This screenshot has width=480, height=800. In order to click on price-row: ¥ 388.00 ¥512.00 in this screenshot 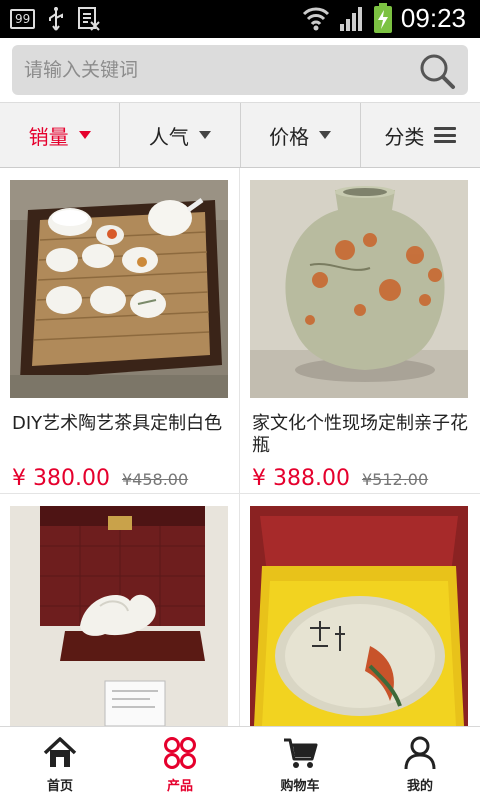, I will do `click(340, 478)`.